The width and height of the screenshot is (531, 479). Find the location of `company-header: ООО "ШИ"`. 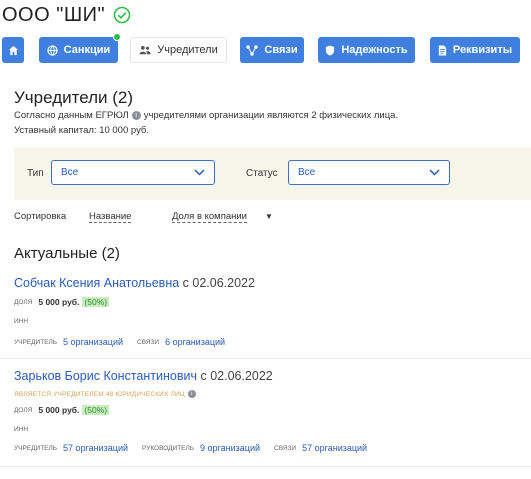

company-header: ООО "ШИ" is located at coordinates (265, 15).